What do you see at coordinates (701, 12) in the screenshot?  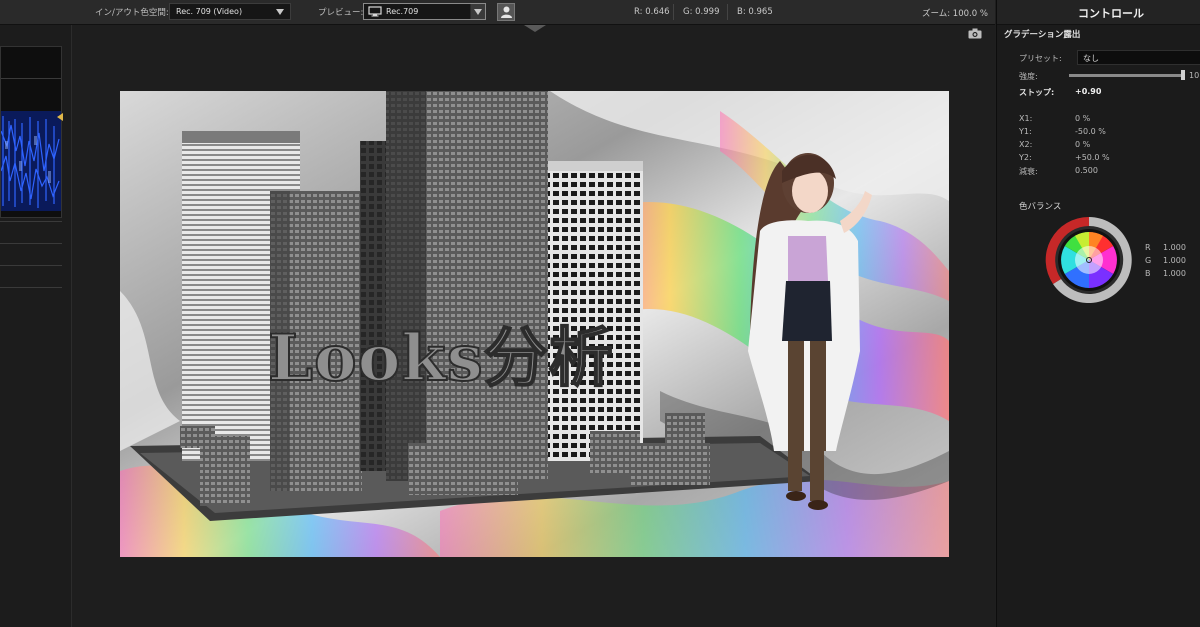 I see `readout-g: G: 0.999` at bounding box center [701, 12].